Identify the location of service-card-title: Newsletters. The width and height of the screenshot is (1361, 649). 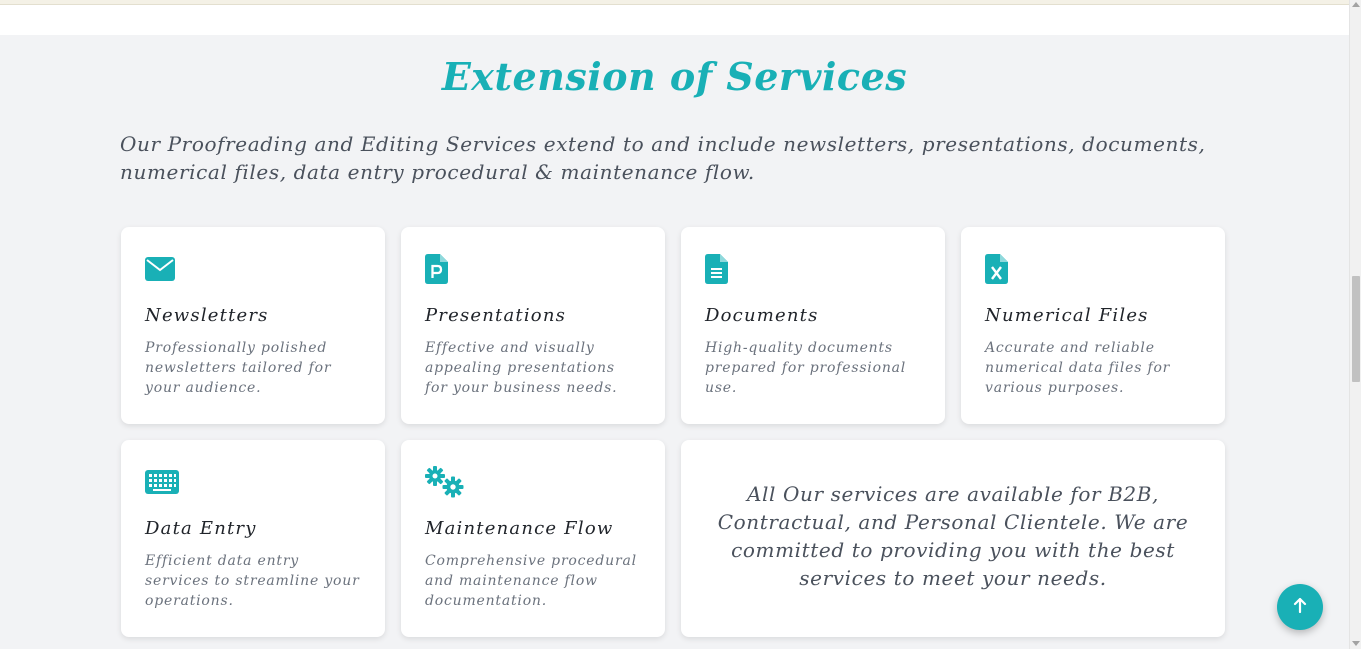
(207, 315).